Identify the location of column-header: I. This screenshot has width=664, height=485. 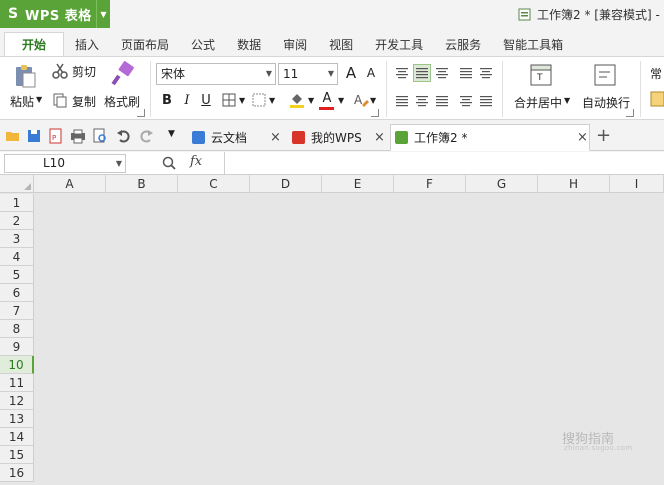
(637, 184).